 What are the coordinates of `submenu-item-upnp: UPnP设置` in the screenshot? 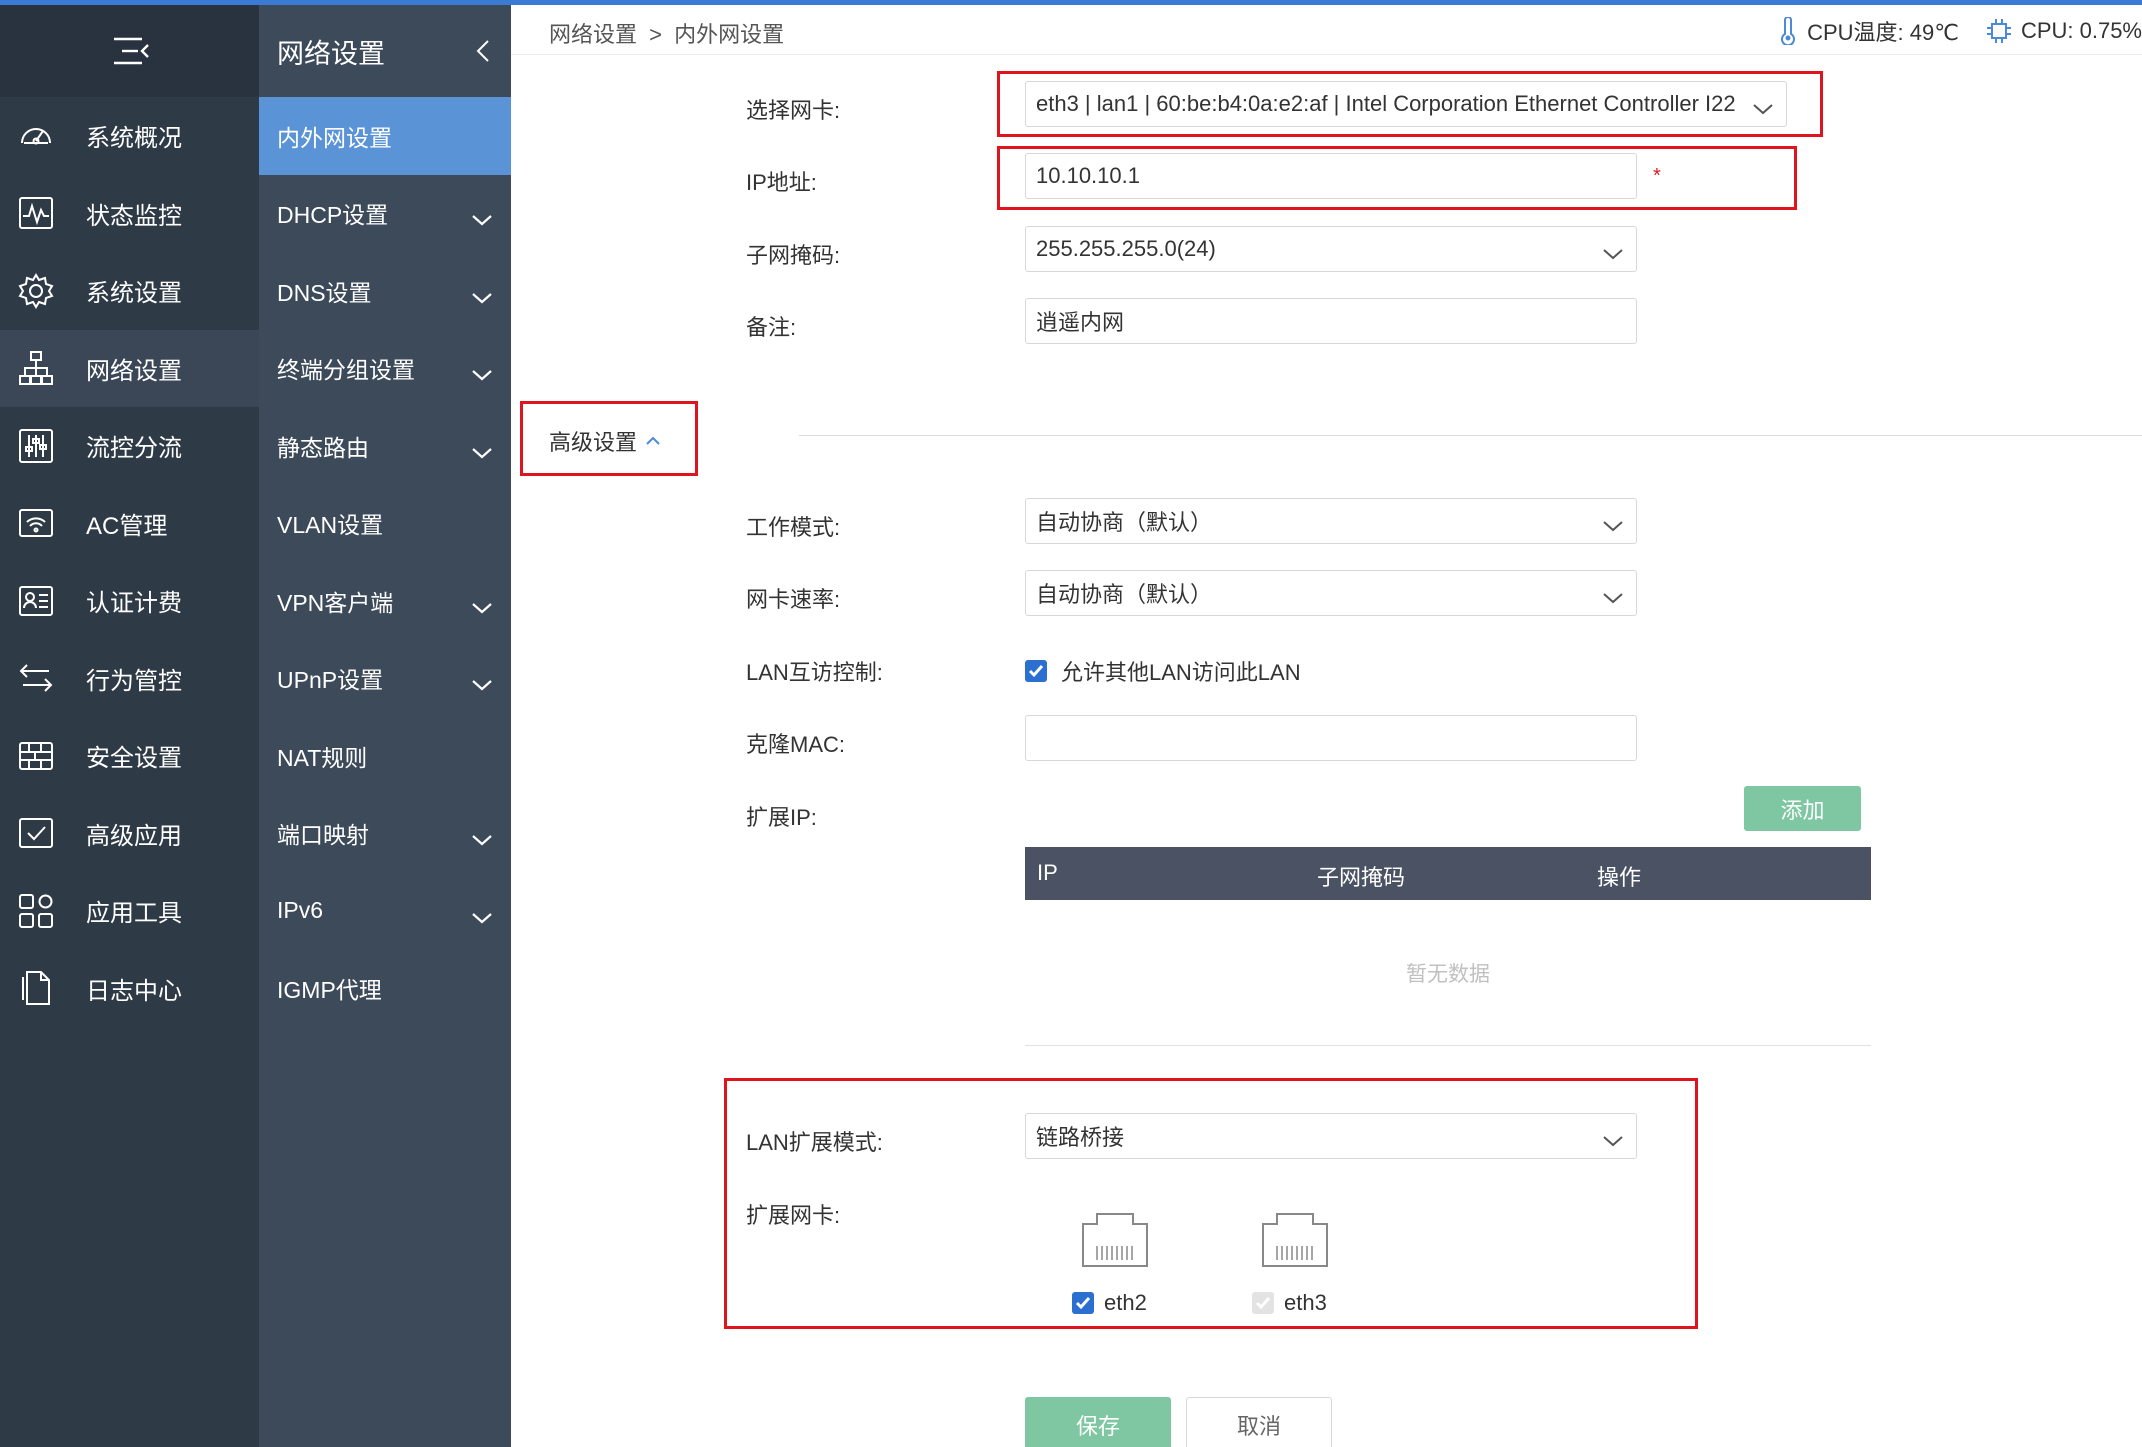 It's located at (385, 679).